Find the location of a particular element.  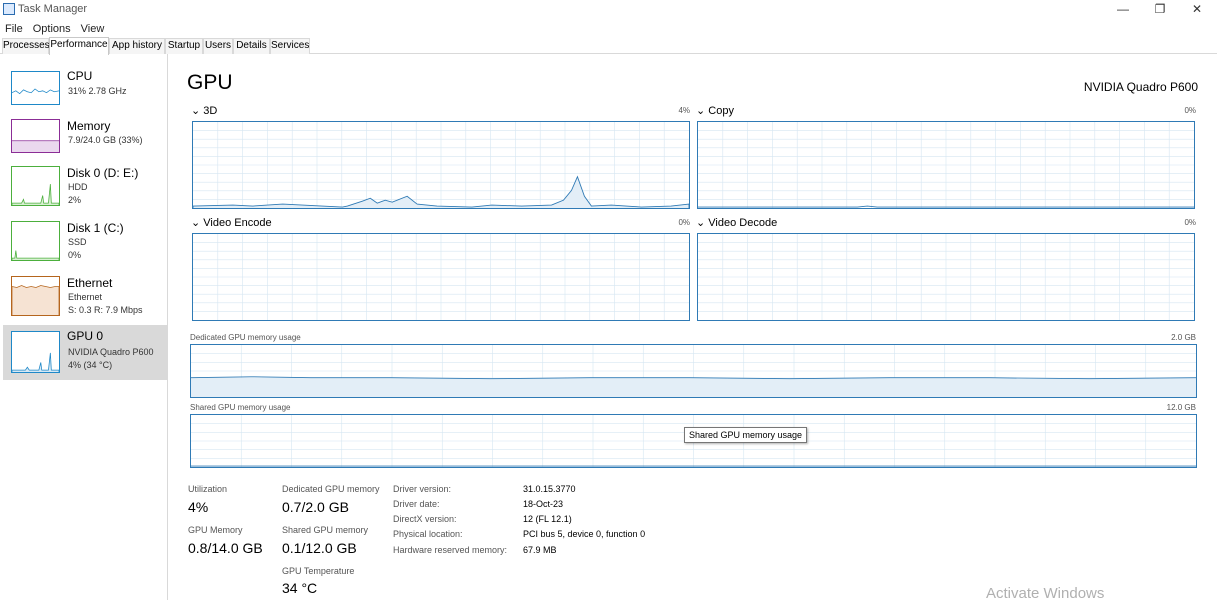

sidebar-item-detail: 7.9/24.0 GB (33%) is located at coordinates (105, 140).